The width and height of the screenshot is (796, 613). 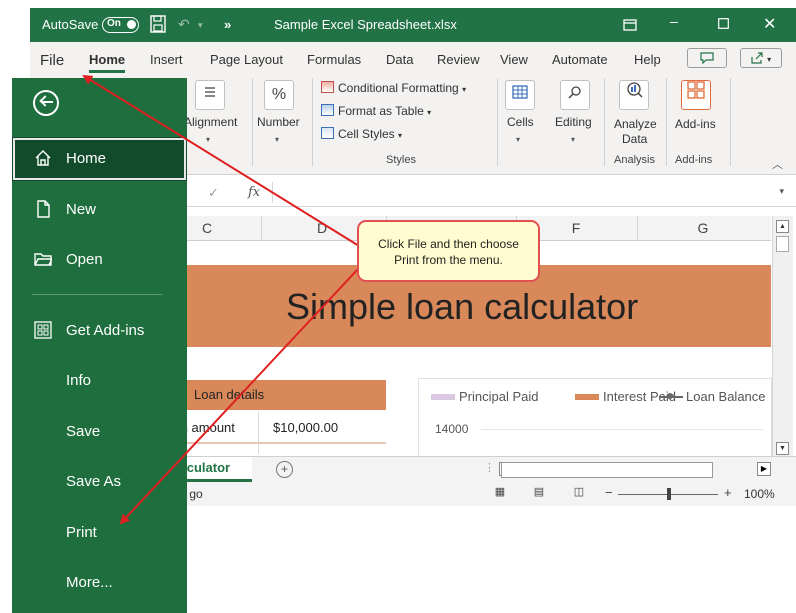 What do you see at coordinates (200, 25) in the screenshot?
I see `undo-dropdown-icon: ▾` at bounding box center [200, 25].